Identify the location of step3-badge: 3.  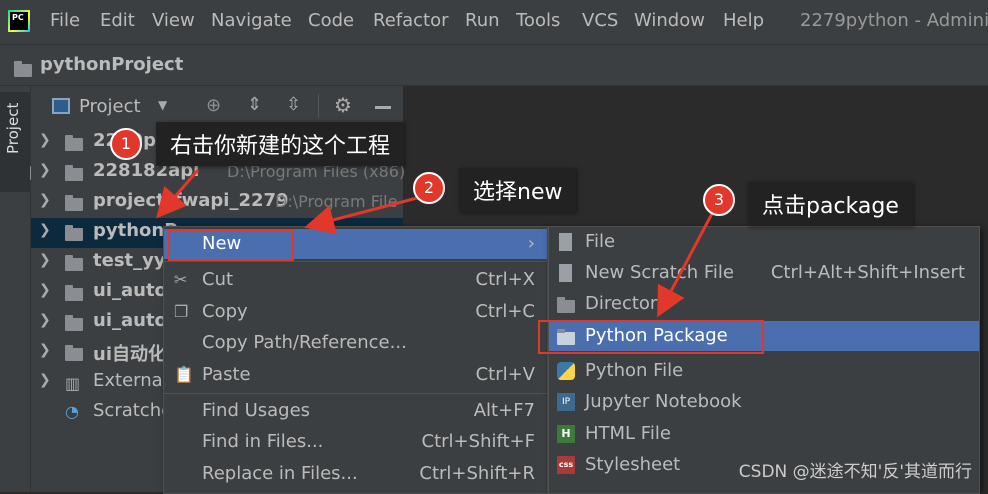
(719, 200).